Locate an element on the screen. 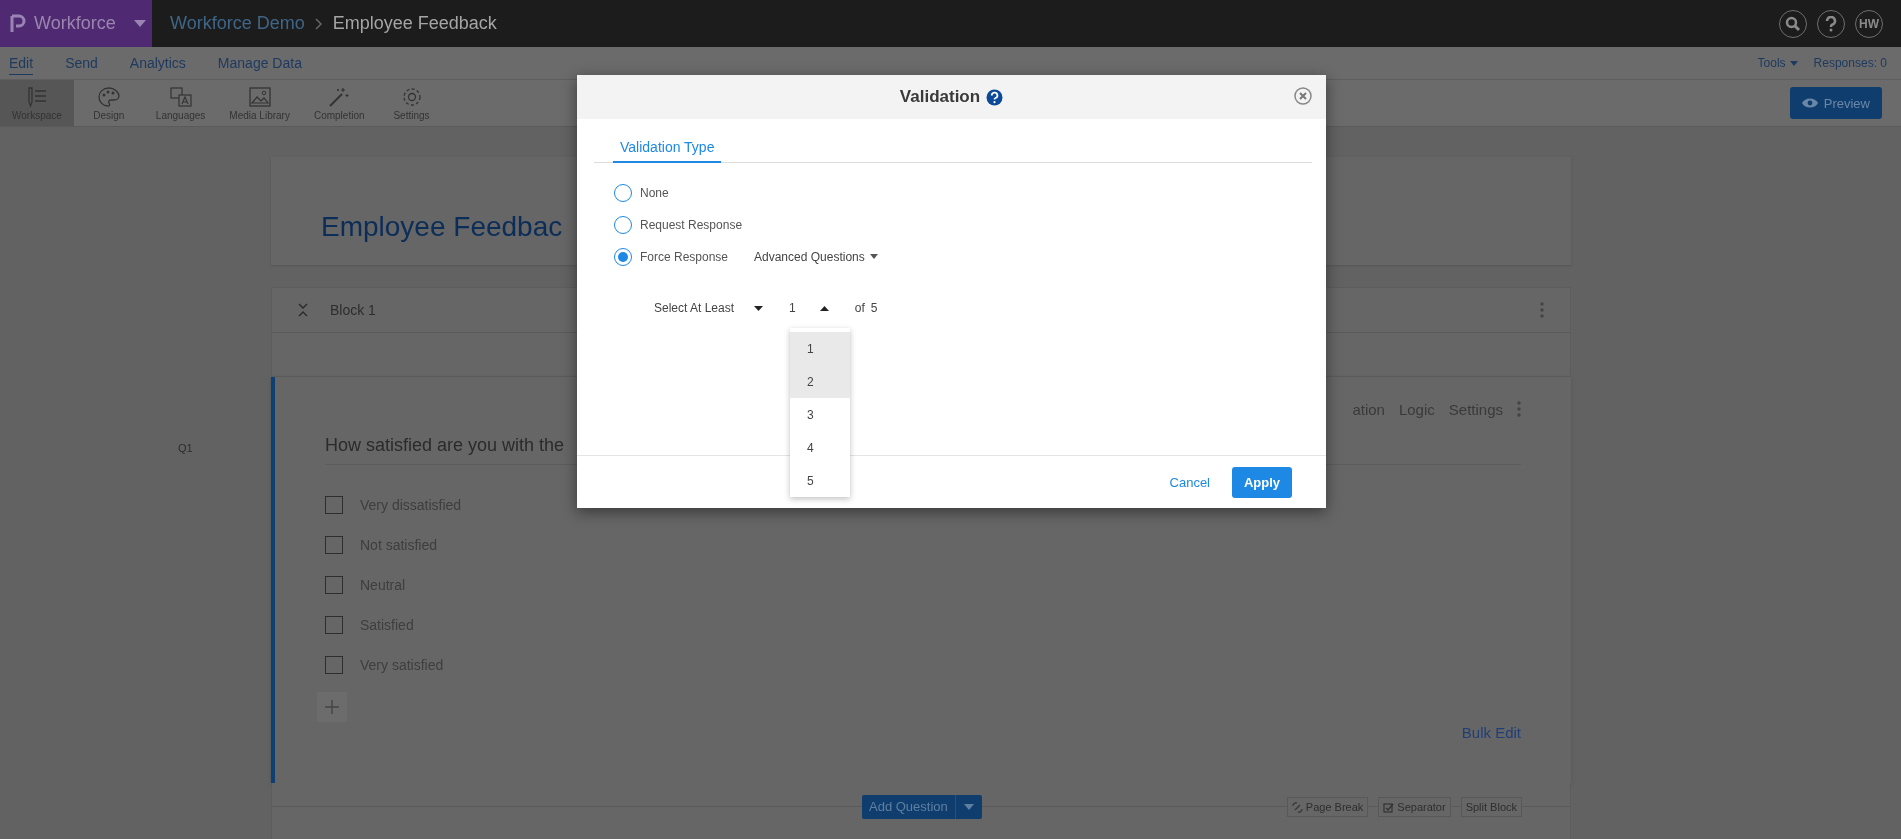 This screenshot has width=1901, height=839. apply-button: Apply is located at coordinates (1262, 482).